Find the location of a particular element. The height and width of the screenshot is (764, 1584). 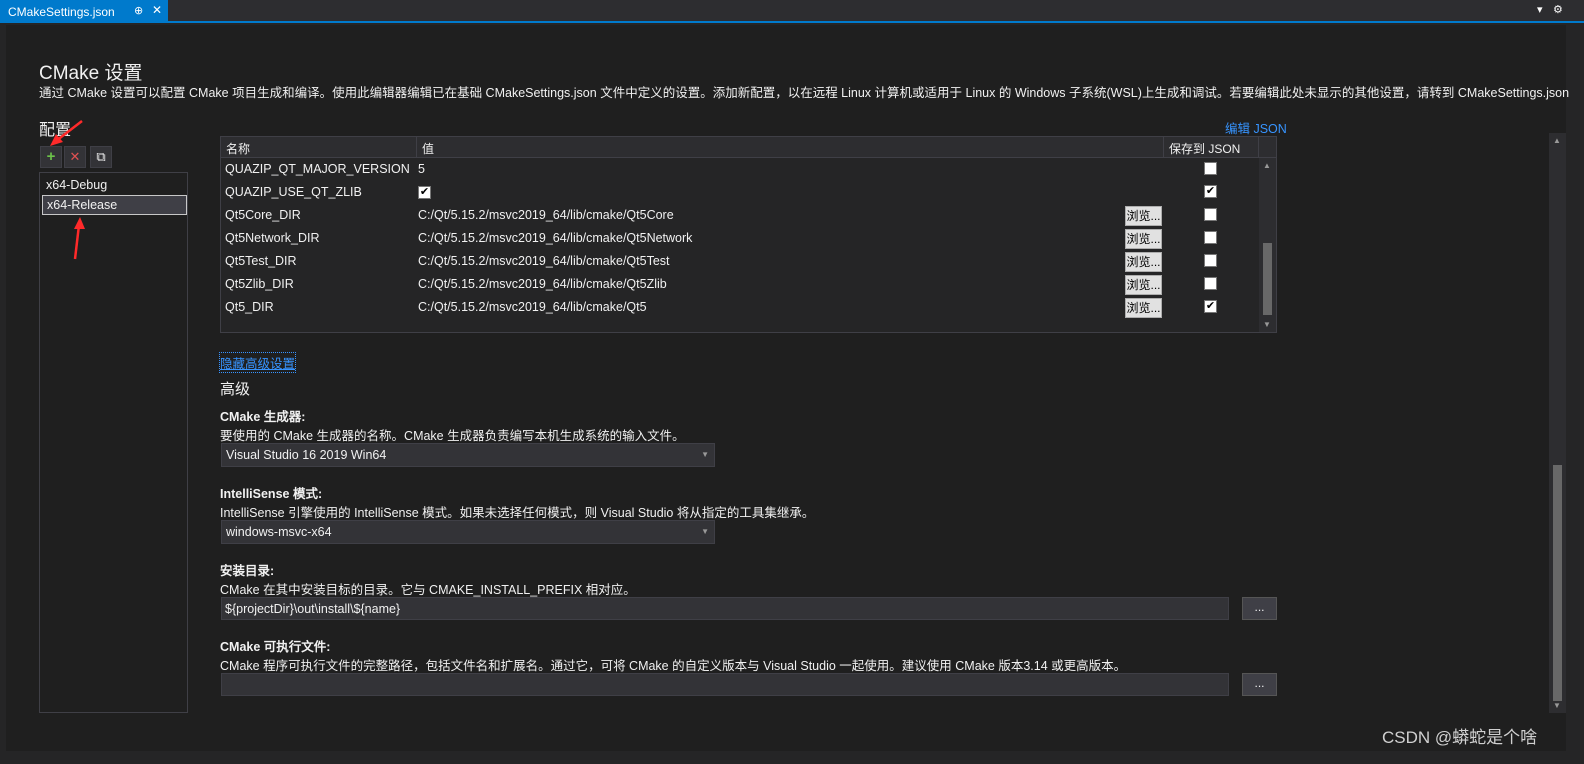

annotation-arrow-release is located at coordinates (79, 238).